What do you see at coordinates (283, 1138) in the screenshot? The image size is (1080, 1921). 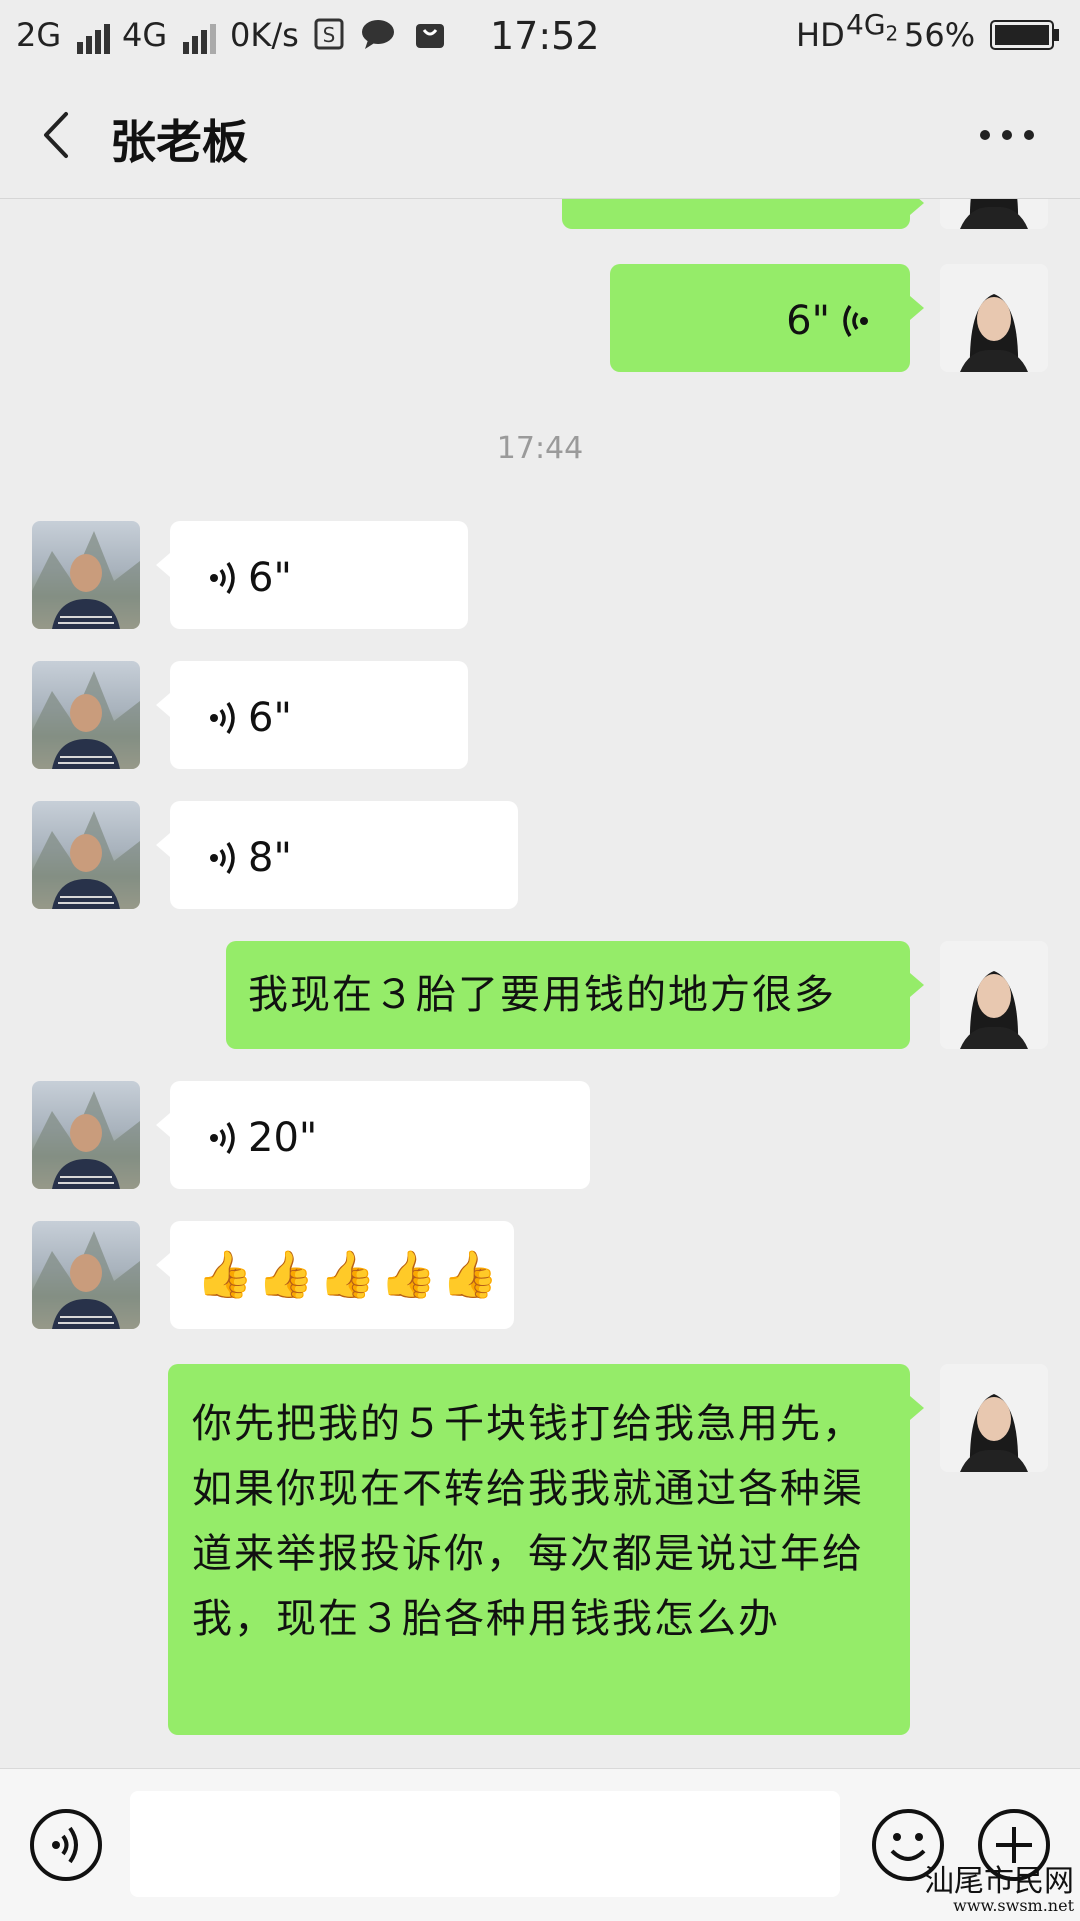 I see `voice-duration: 20"` at bounding box center [283, 1138].